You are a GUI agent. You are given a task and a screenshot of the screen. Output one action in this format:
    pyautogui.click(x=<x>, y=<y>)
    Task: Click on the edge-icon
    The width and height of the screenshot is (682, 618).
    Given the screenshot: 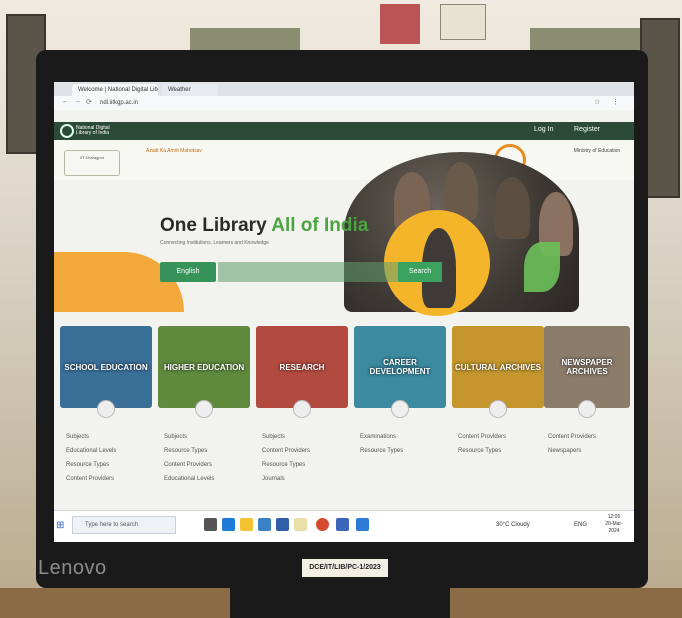 What is the action you would take?
    pyautogui.click(x=228, y=524)
    